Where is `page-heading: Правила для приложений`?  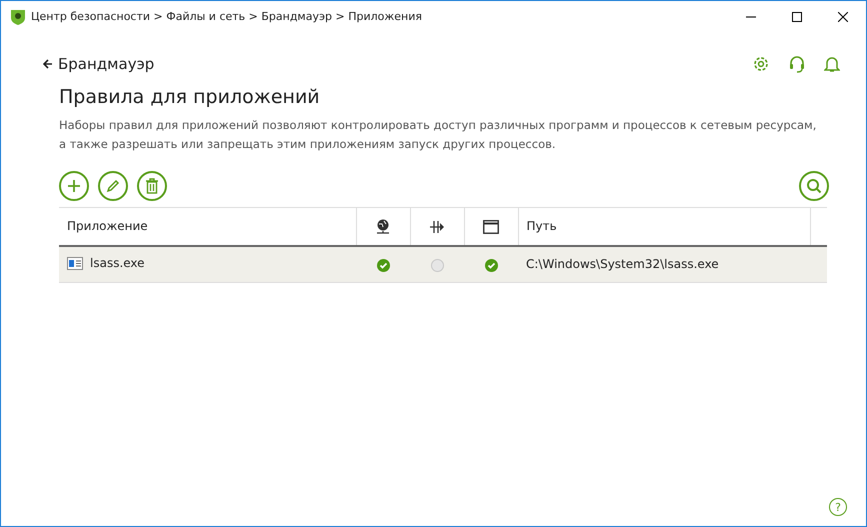 page-heading: Правила для приложений is located at coordinates (190, 97).